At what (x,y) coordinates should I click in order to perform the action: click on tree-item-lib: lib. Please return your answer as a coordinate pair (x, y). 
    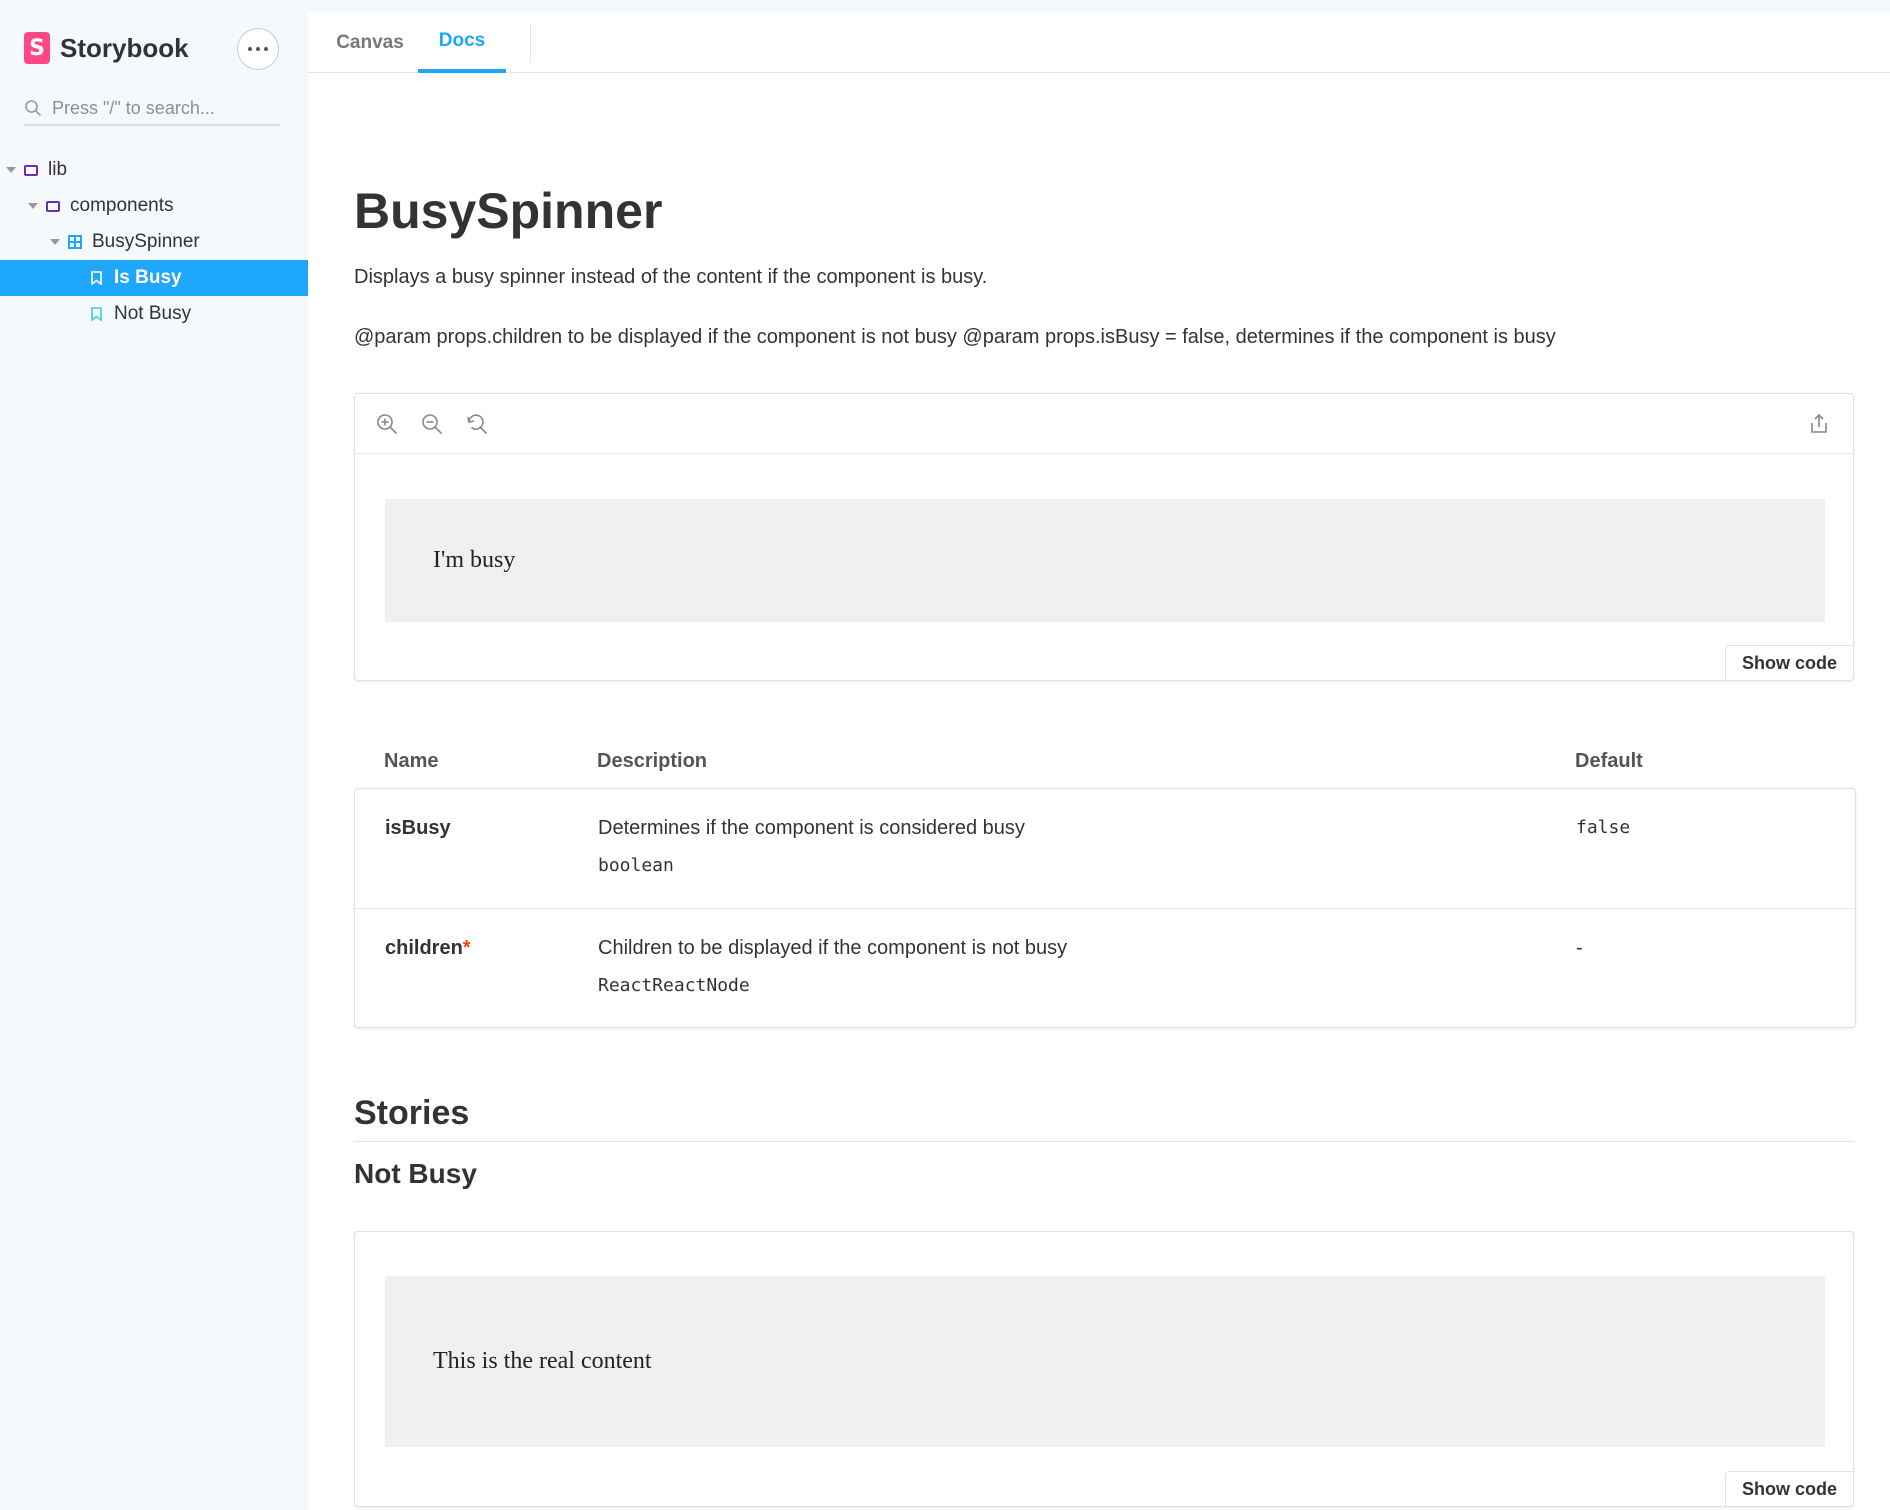
    Looking at the image, I should click on (154, 170).